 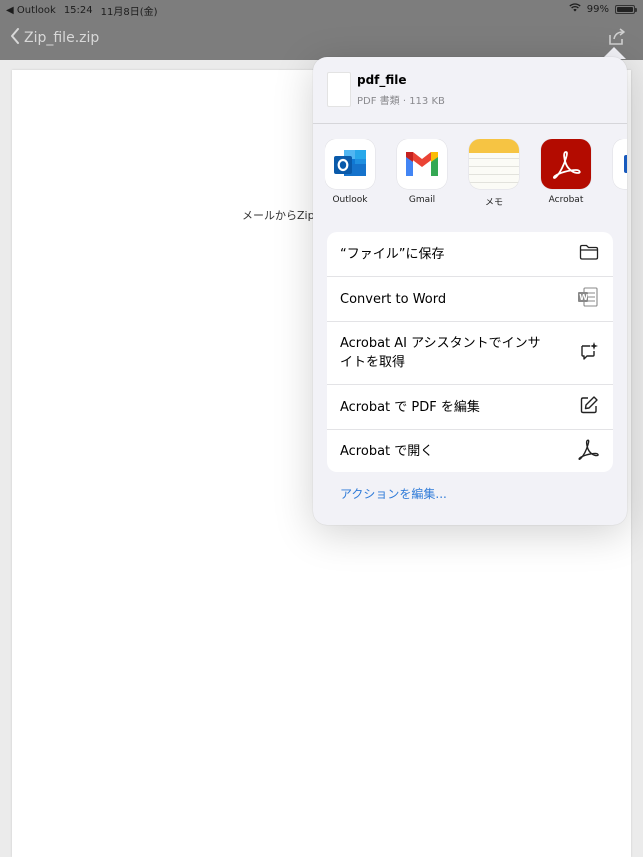 What do you see at coordinates (589, 254) in the screenshot?
I see `folder-icon` at bounding box center [589, 254].